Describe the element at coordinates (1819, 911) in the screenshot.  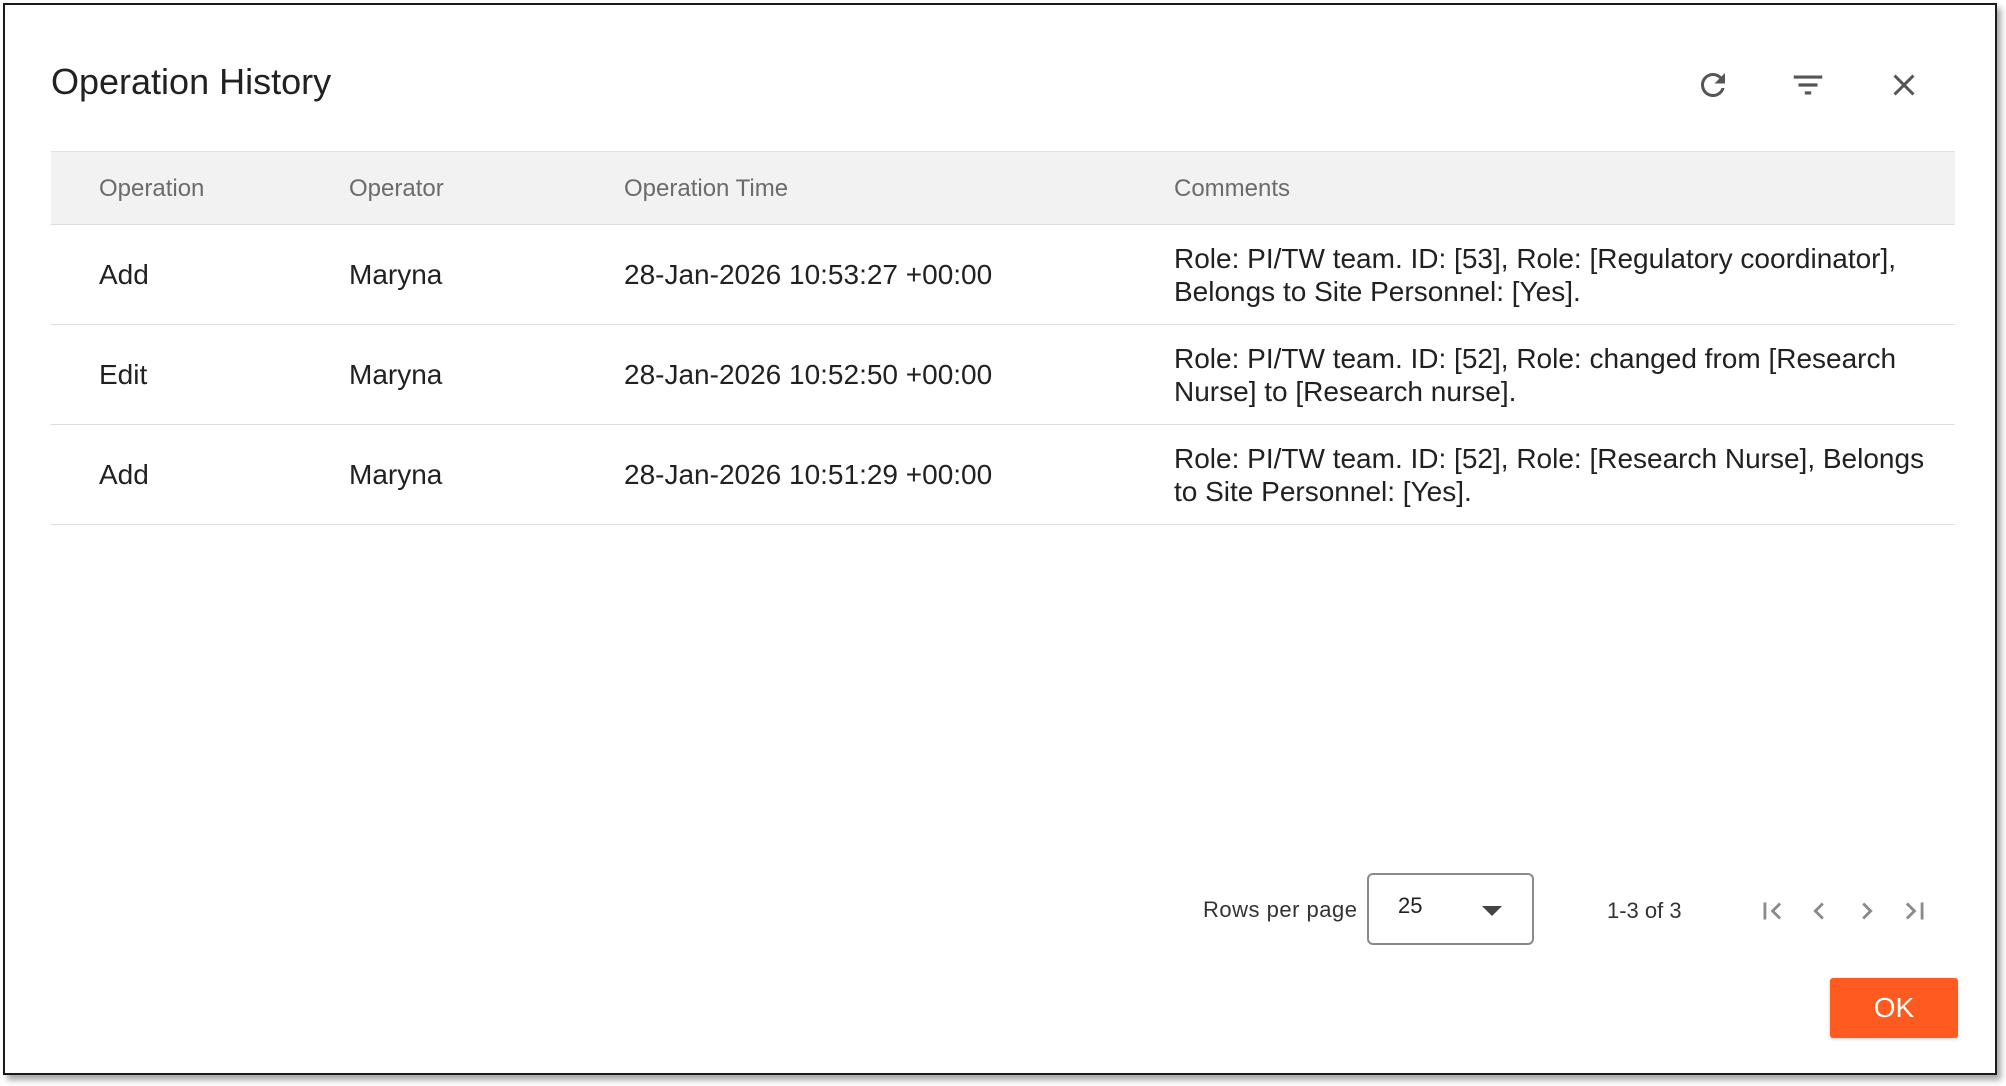
I see `previous-page-icon` at that location.